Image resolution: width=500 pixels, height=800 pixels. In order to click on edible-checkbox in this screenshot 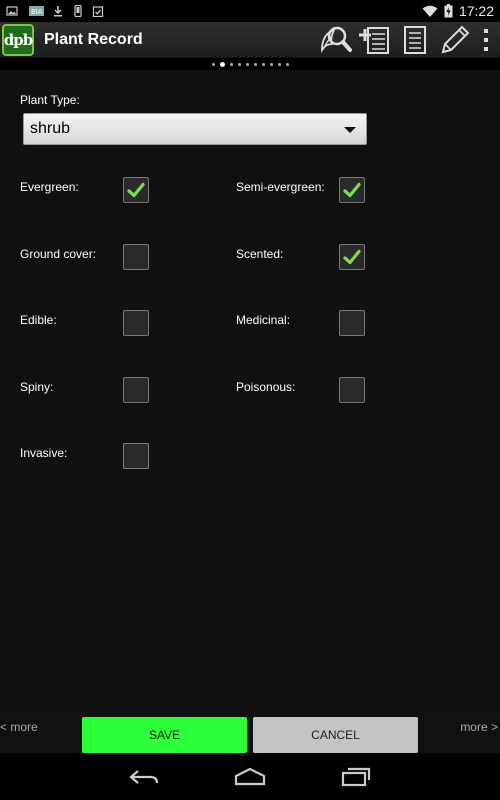, I will do `click(136, 323)`.